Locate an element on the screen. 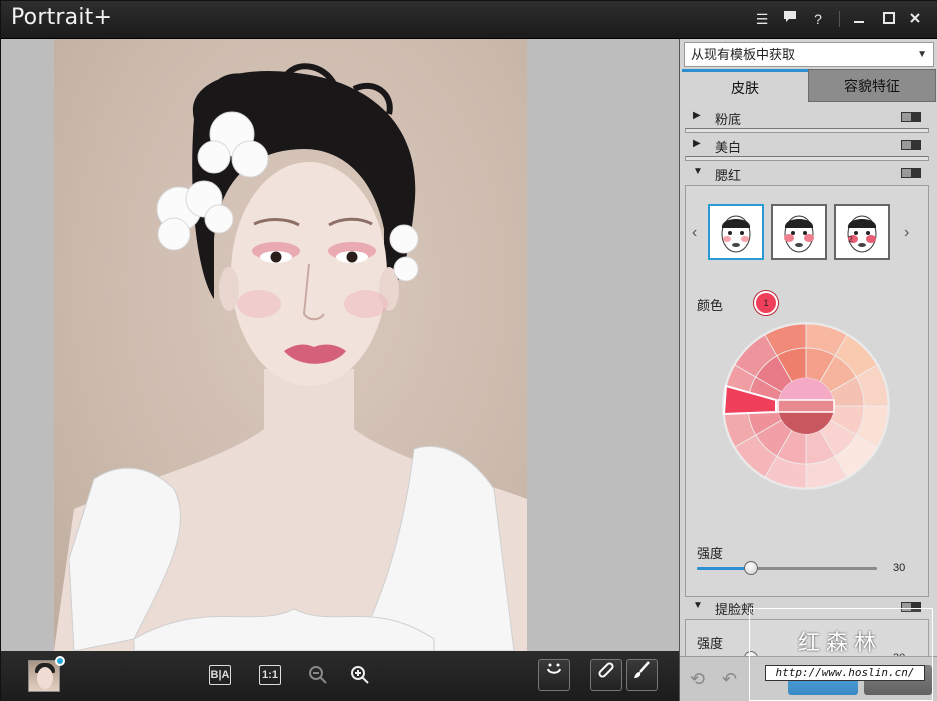  photo-thumbnail is located at coordinates (44, 676).